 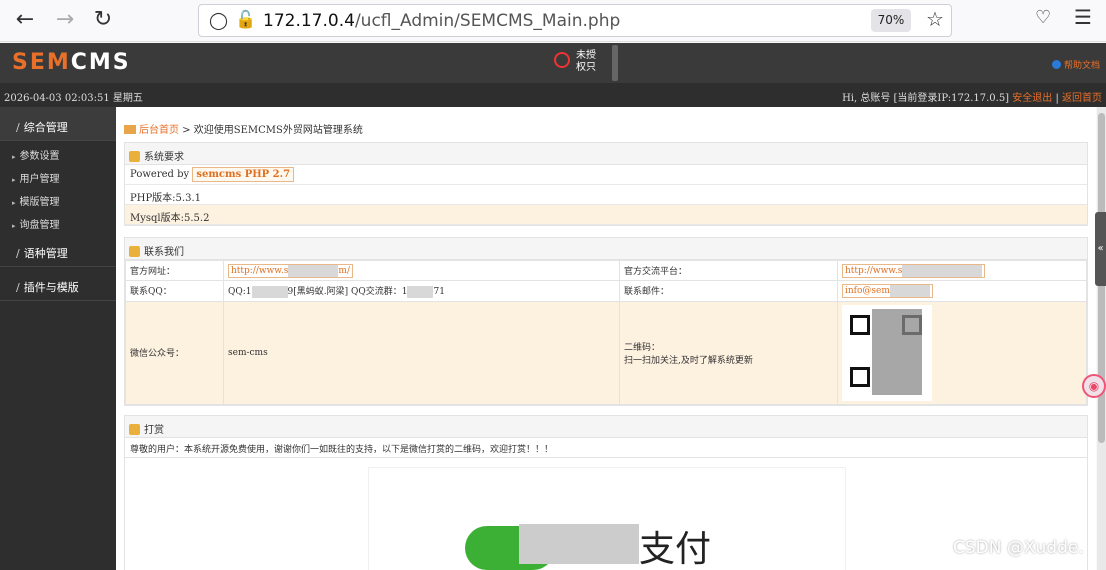 I want to click on breadcrumb-home: 后台首页, so click(x=159, y=130).